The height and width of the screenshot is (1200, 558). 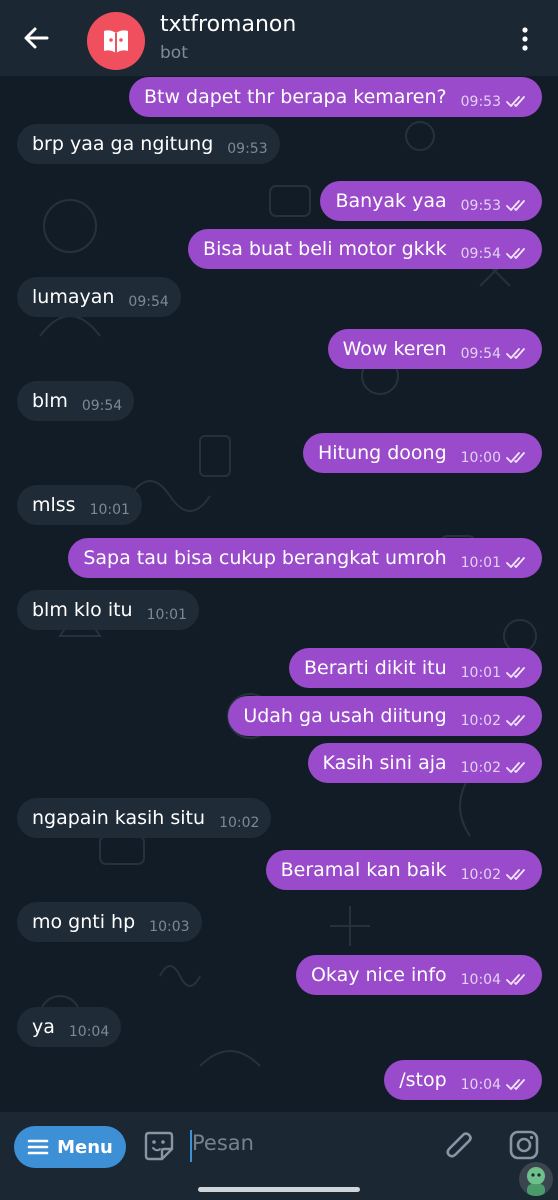 I want to click on outgoing-message: Okay nice info 10:04, so click(x=418, y=975).